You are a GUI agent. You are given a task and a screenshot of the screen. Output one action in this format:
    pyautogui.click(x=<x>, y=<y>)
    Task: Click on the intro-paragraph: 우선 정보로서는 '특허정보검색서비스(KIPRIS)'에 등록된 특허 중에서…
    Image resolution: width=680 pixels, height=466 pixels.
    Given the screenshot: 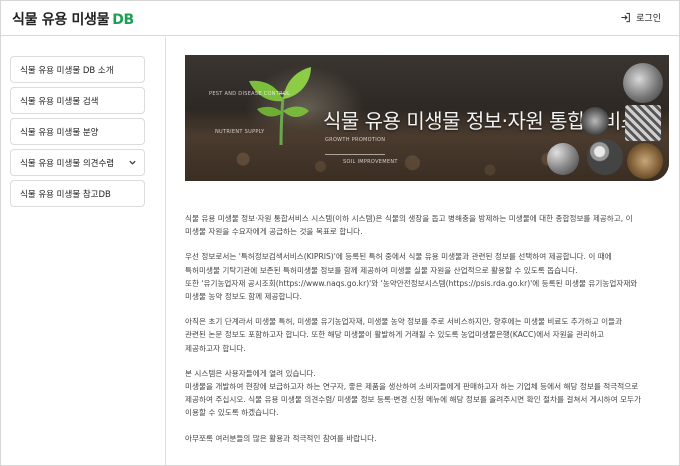 What is the action you would take?
    pyautogui.click(x=411, y=277)
    